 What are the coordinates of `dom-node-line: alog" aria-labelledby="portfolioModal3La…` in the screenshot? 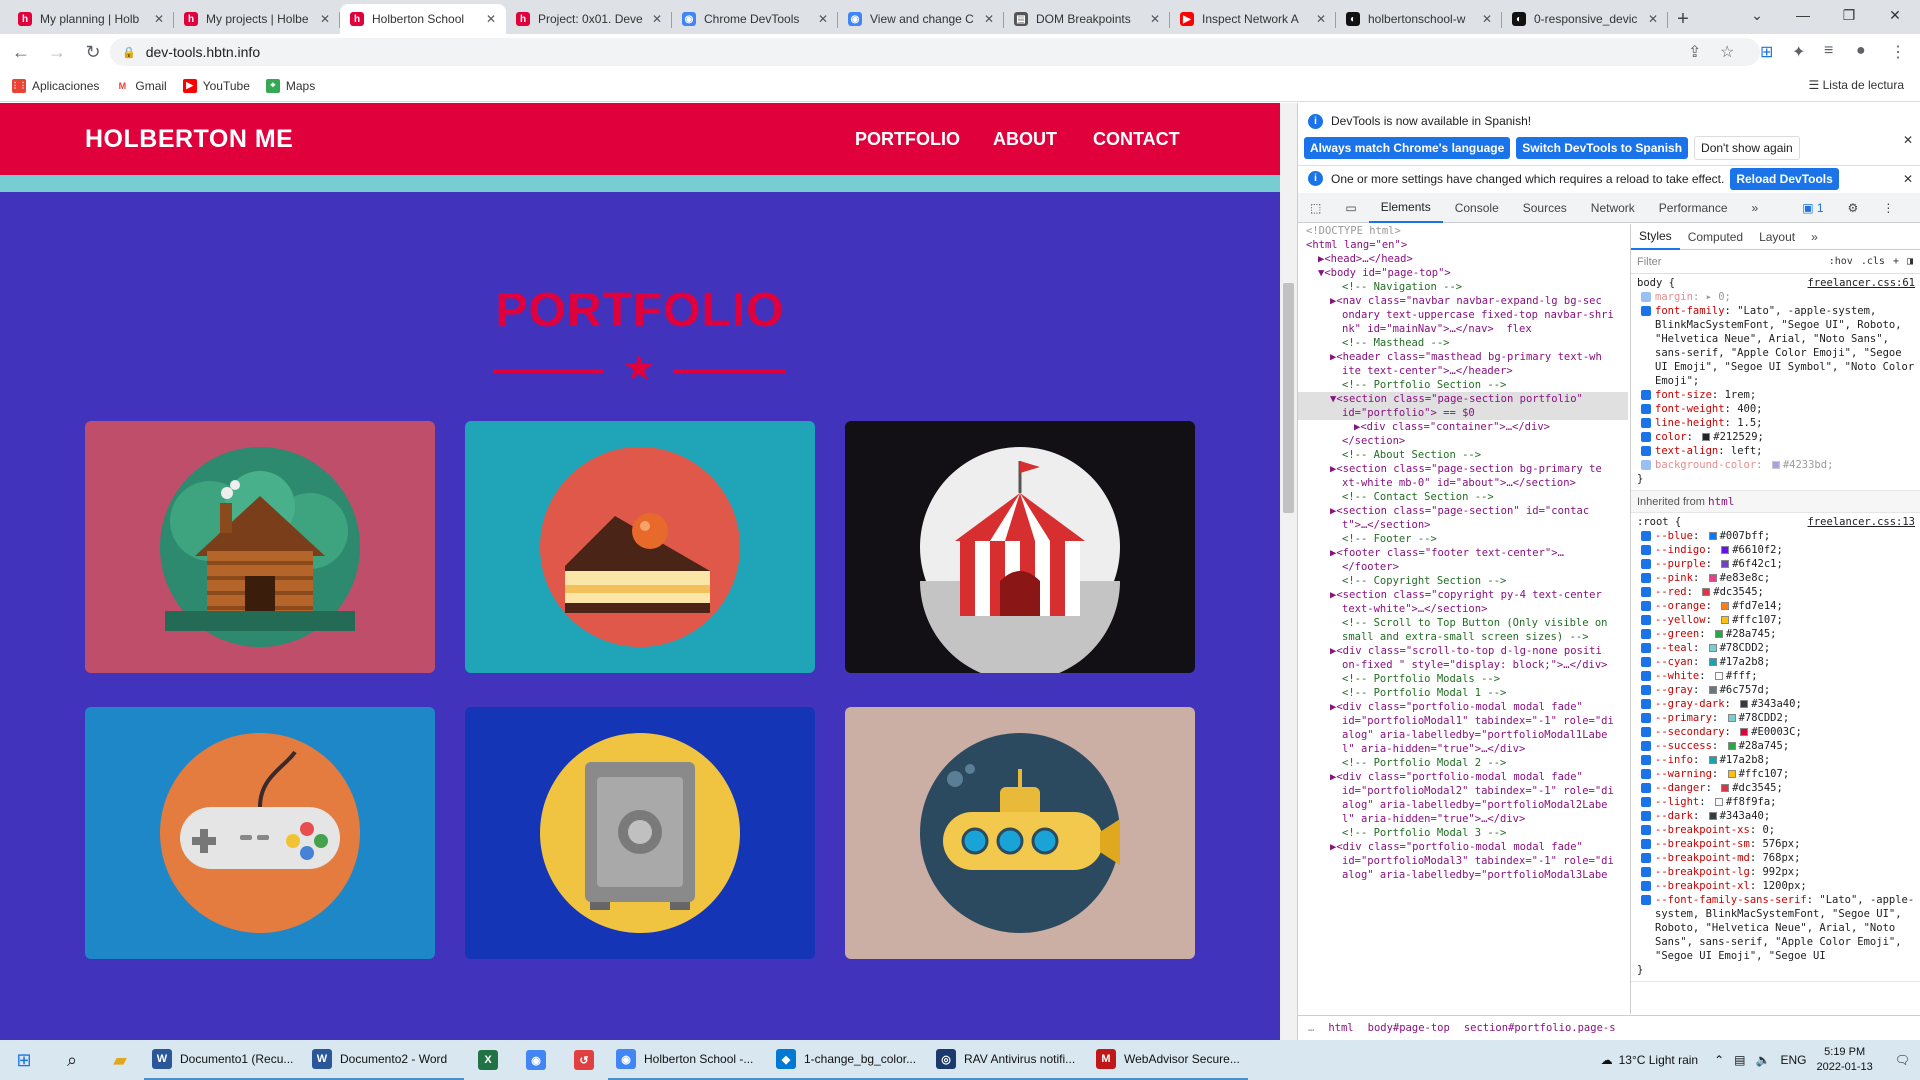 It's located at (1463, 875).